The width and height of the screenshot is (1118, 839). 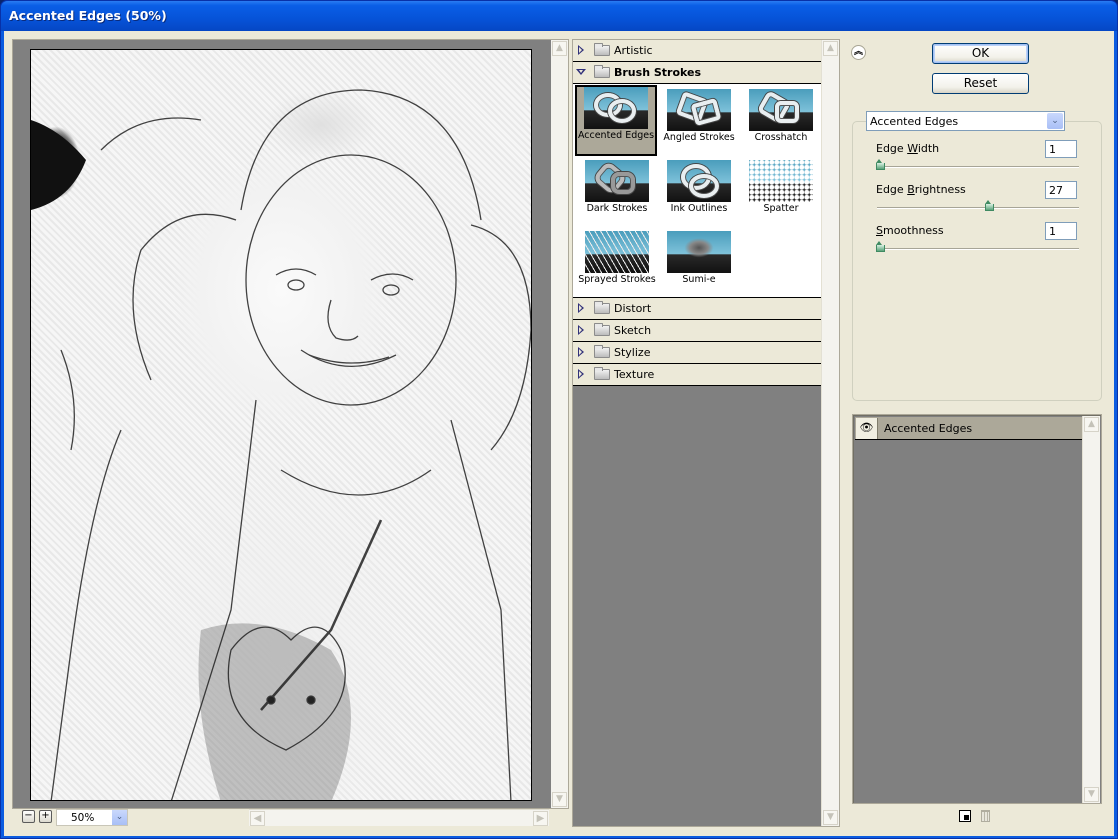 I want to click on window-title: Accented Edges (50%), so click(x=88, y=15).